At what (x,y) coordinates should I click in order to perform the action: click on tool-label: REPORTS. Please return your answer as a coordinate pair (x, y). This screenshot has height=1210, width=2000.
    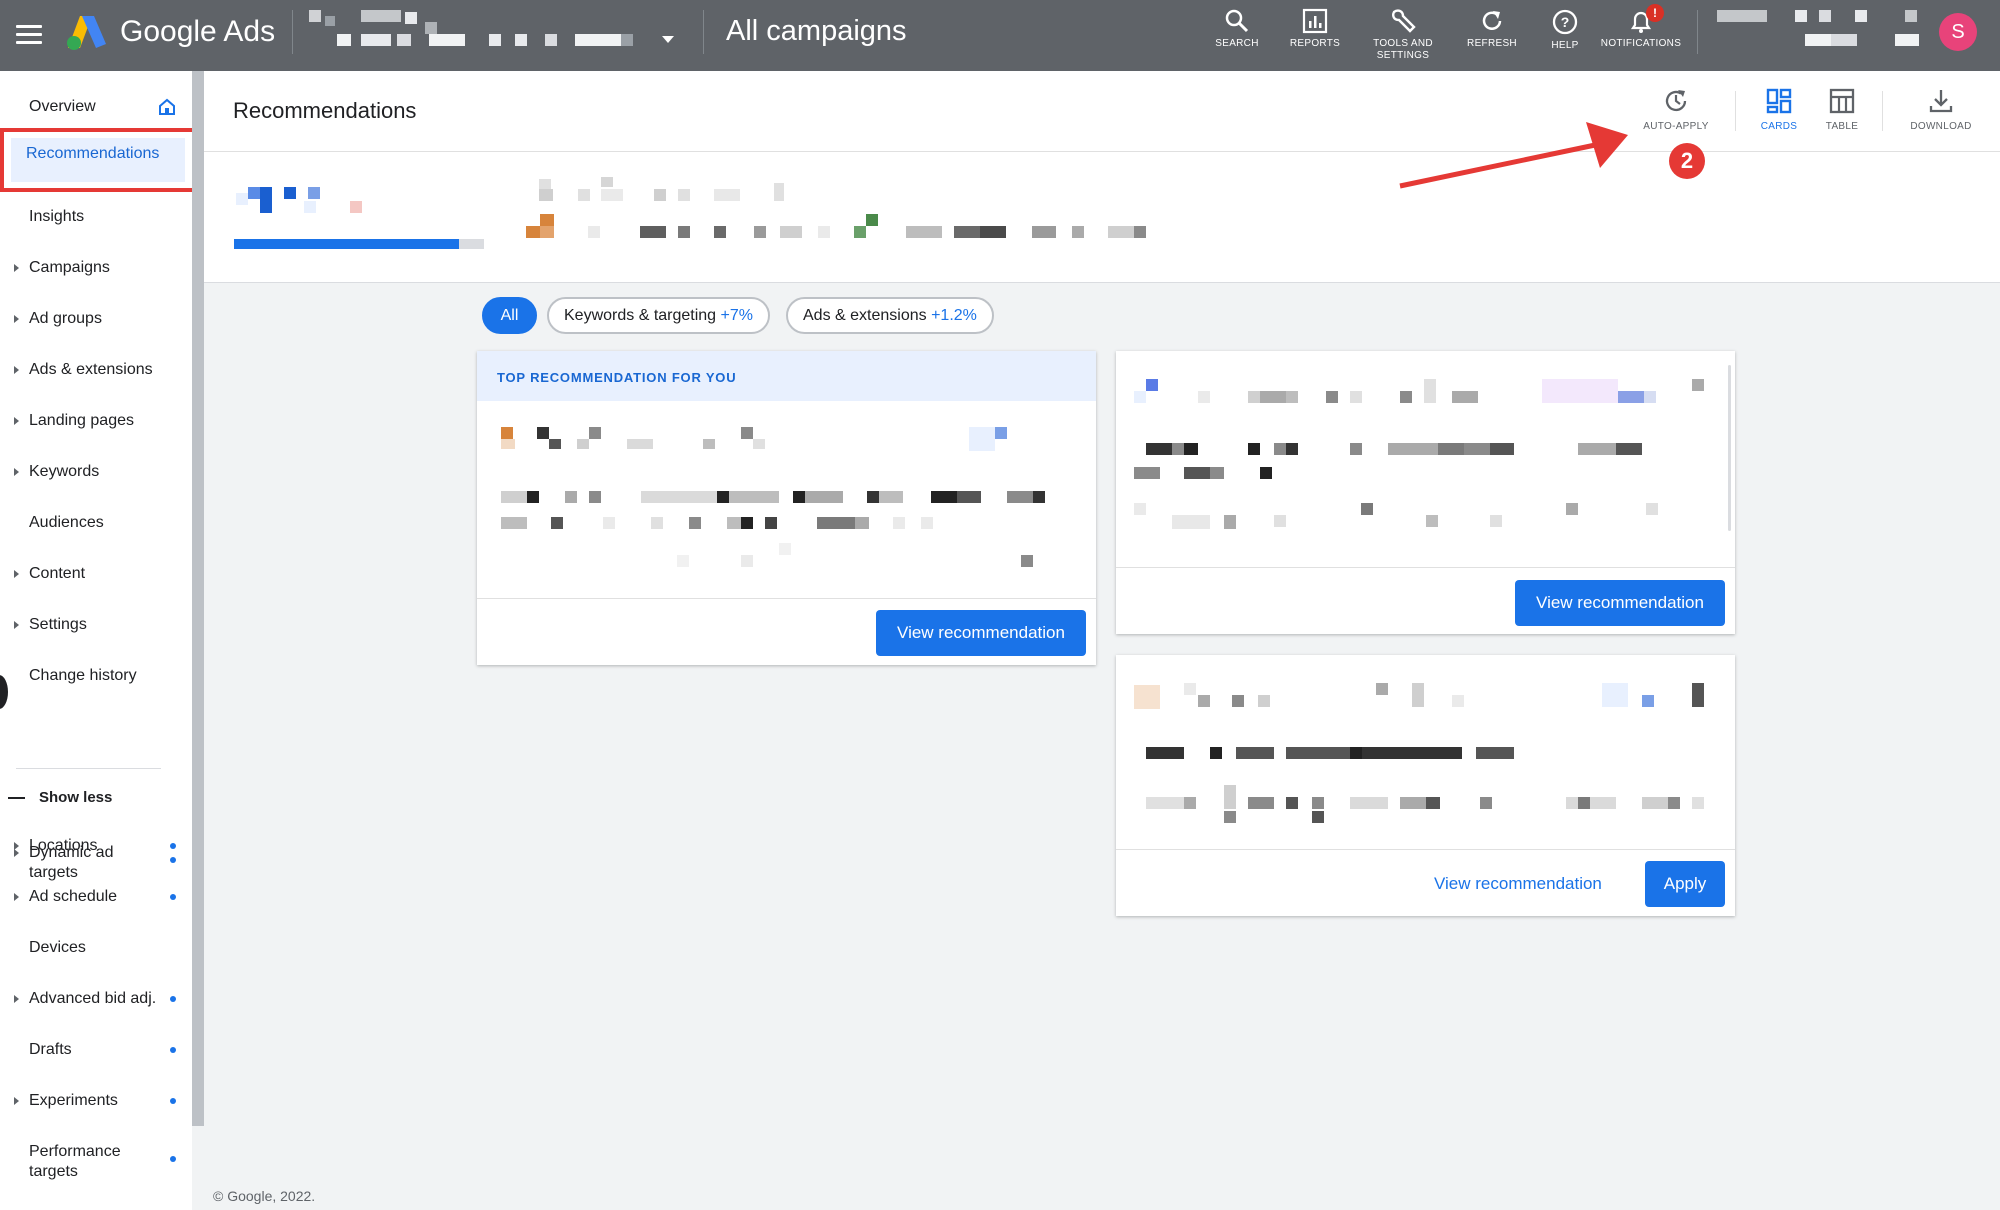
    Looking at the image, I should click on (1315, 43).